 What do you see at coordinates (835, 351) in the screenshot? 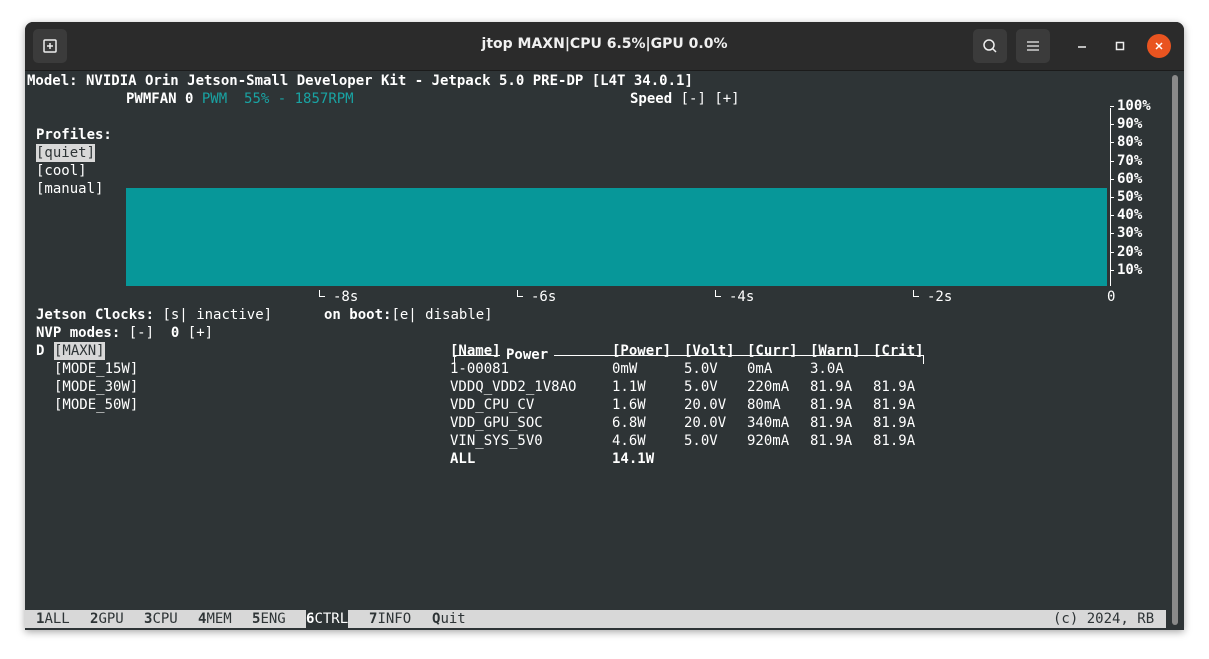
I see `power-header: [Warn]` at bounding box center [835, 351].